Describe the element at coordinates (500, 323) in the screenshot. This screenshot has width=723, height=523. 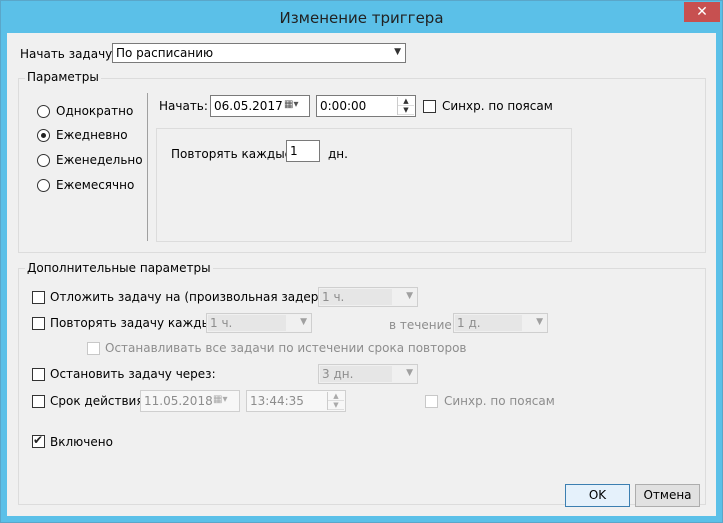
I see `duration-select: 1 д. ▼` at that location.